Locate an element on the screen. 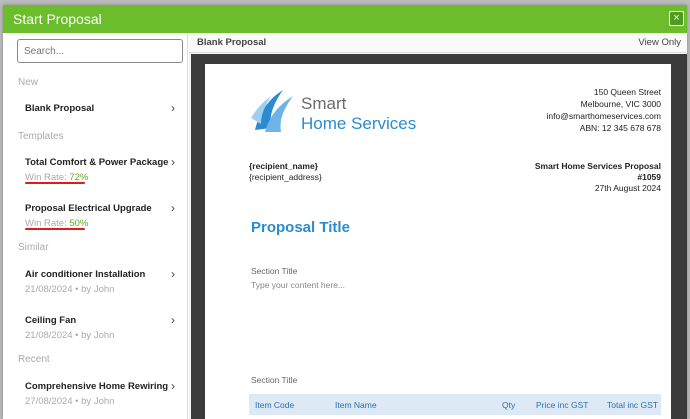 The width and height of the screenshot is (690, 419). item-title: Total Comfort & Power Package is located at coordinates (97, 162).